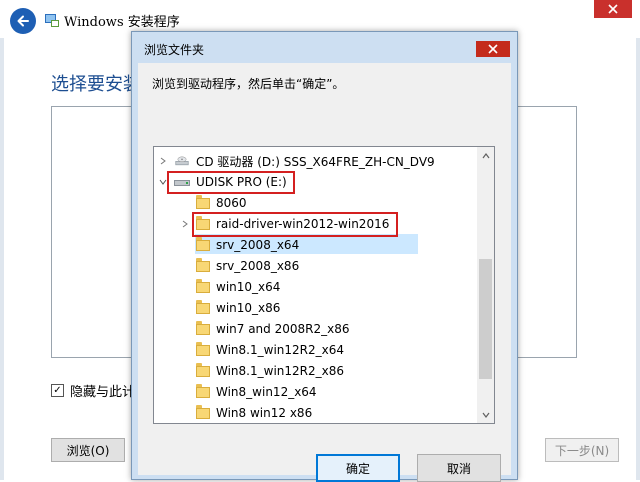  What do you see at coordinates (315, 161) in the screenshot?
I see `tree-item-label: CD 驱动器 (D:) SSS_X64FRE_ZH-CN_DV9` at bounding box center [315, 161].